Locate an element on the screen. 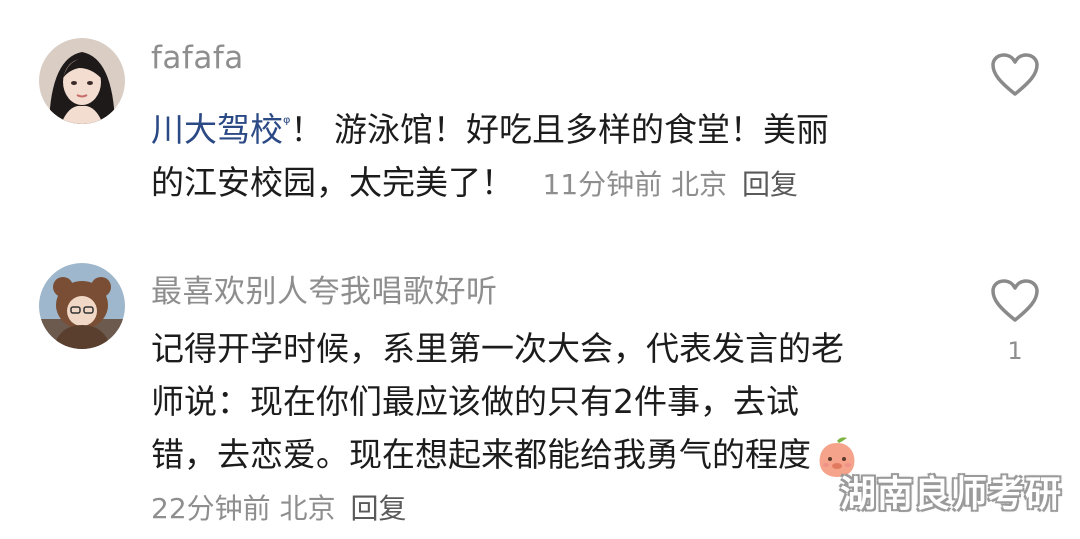 This screenshot has height=539, width=1080. comment-username: 最喜欢别人夸我唱歌好听 is located at coordinates (324, 288).